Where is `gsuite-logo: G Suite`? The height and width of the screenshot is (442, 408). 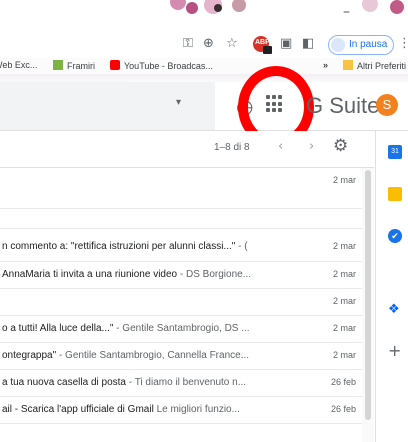 gsuite-logo: G Suite is located at coordinates (343, 105).